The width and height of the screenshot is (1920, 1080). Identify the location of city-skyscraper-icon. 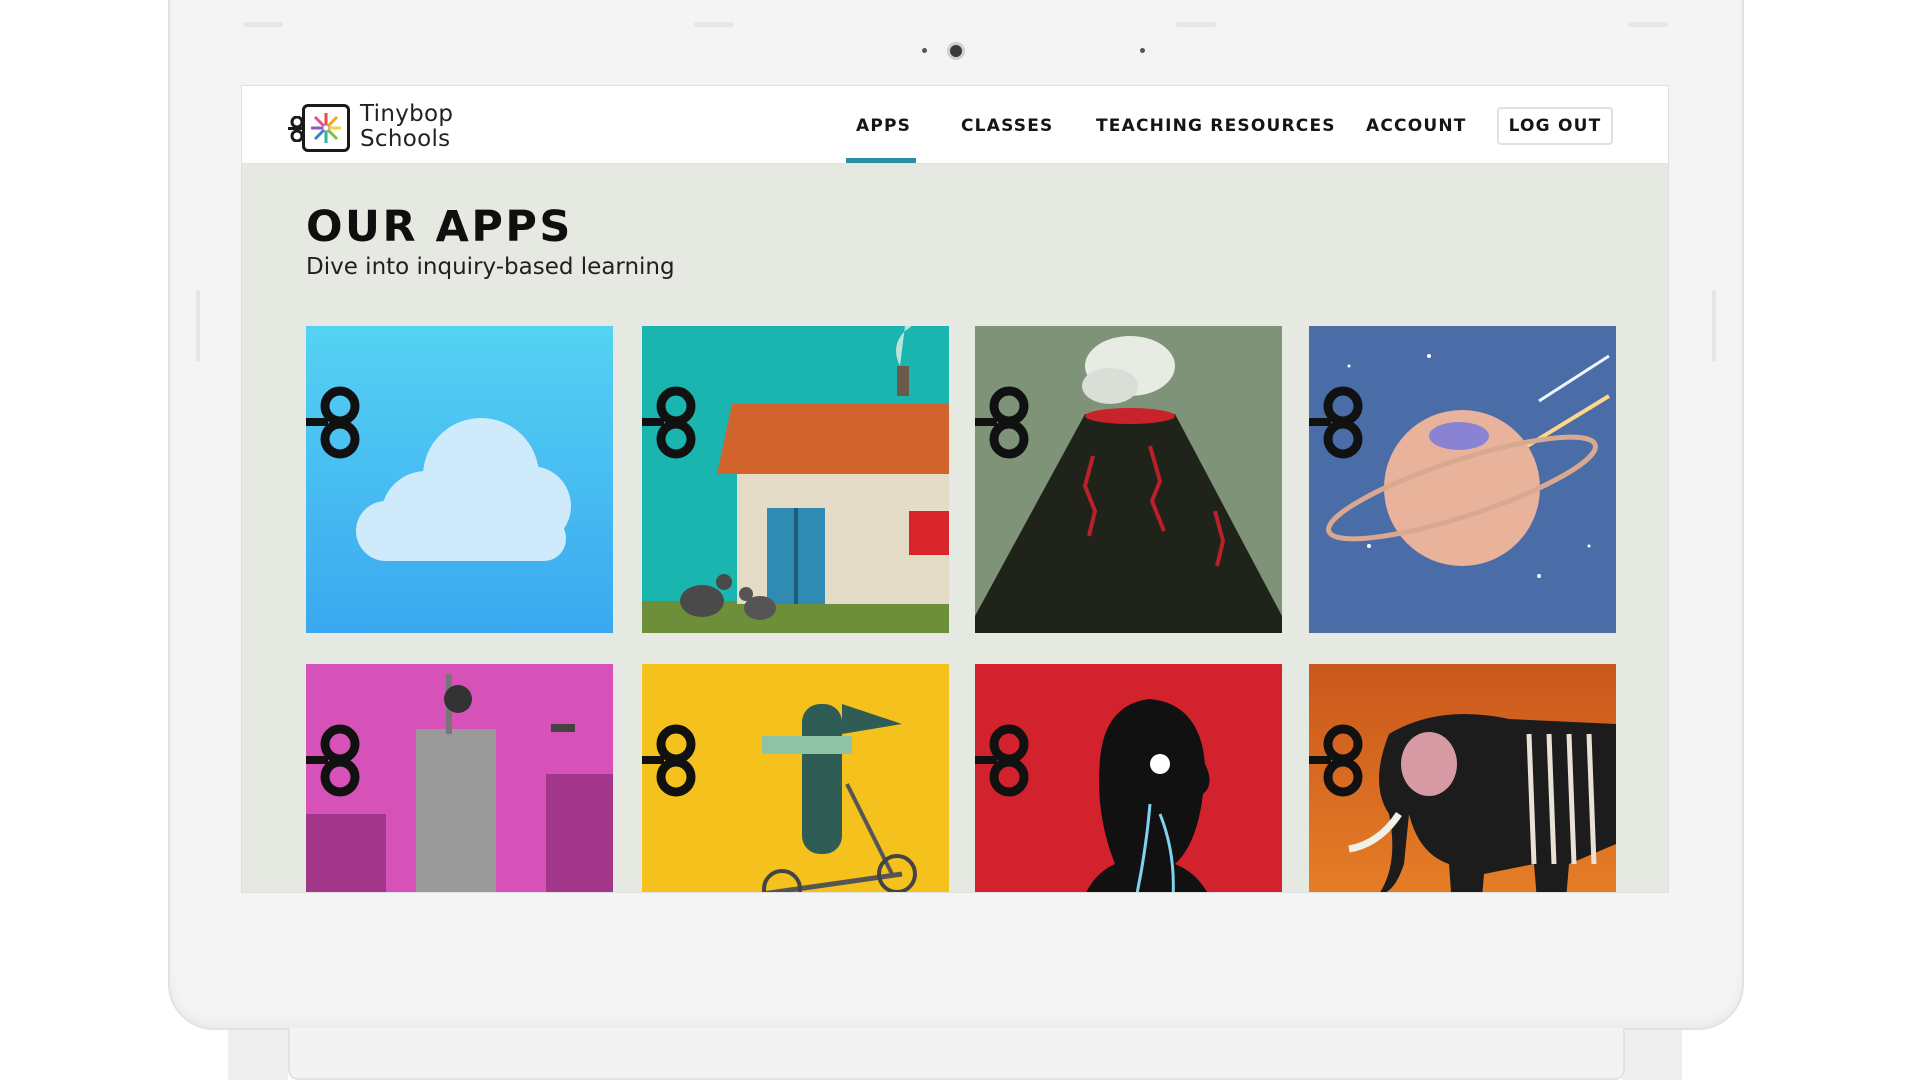
(459, 778).